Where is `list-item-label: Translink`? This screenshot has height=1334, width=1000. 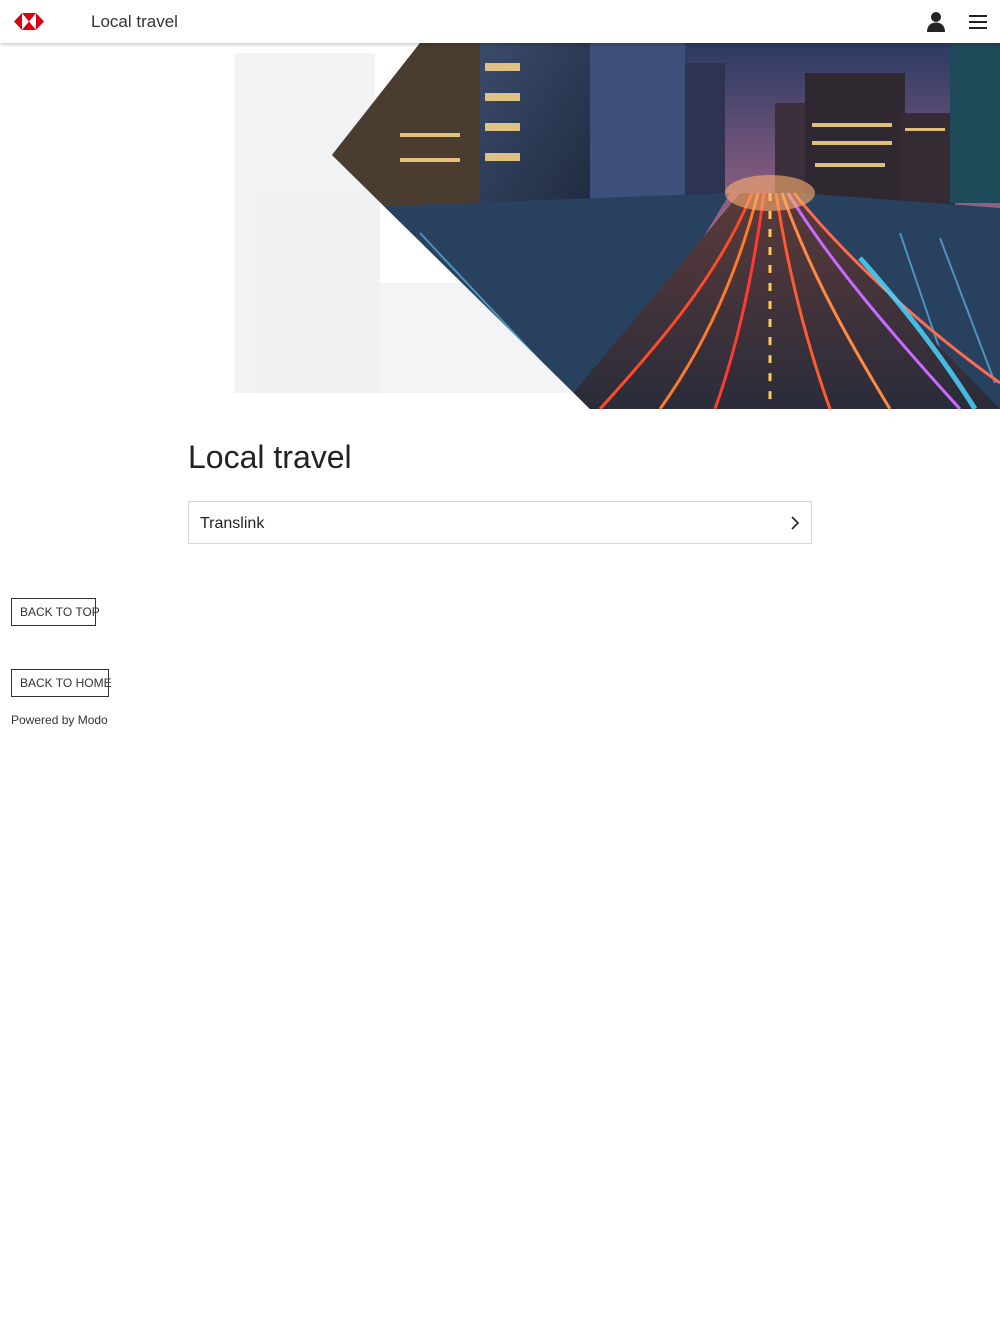
list-item-label: Translink is located at coordinates (232, 523).